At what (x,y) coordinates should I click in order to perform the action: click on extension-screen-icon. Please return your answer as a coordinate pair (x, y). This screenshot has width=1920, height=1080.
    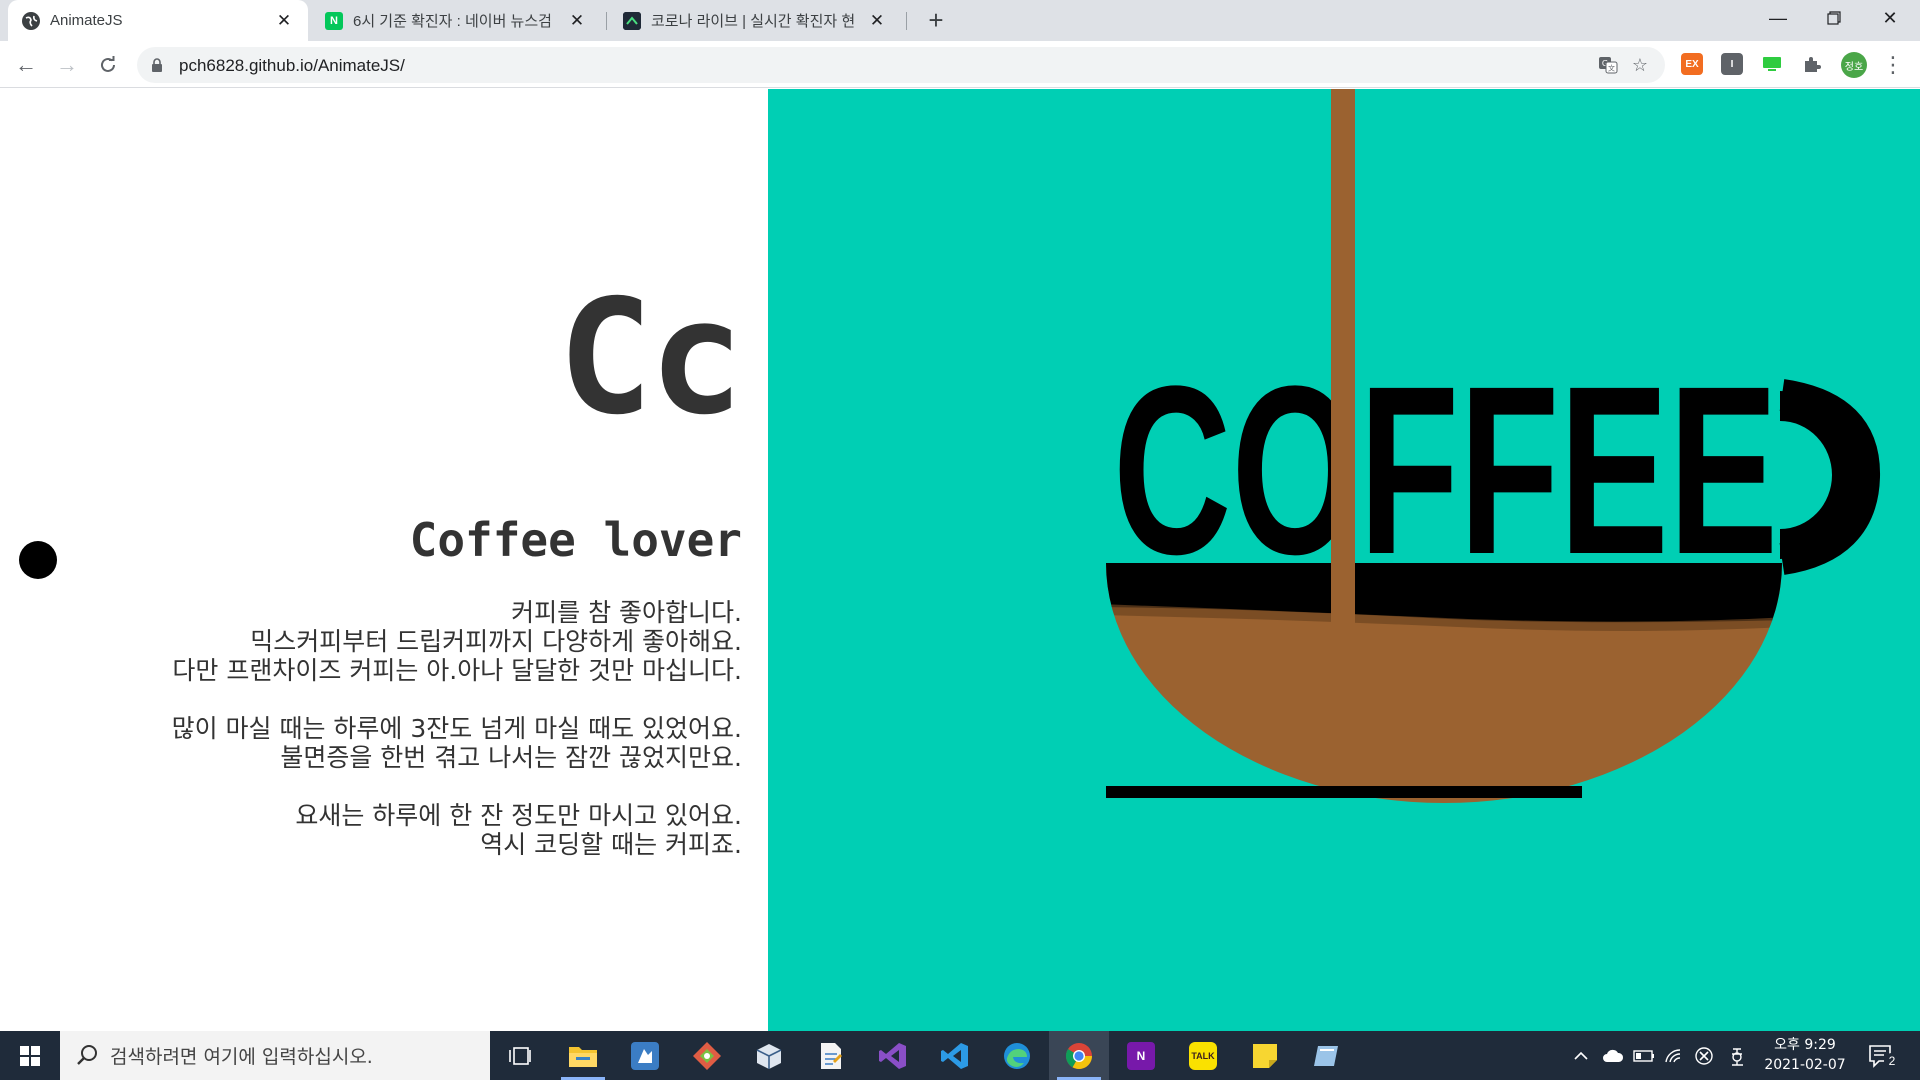
    Looking at the image, I should click on (1772, 64).